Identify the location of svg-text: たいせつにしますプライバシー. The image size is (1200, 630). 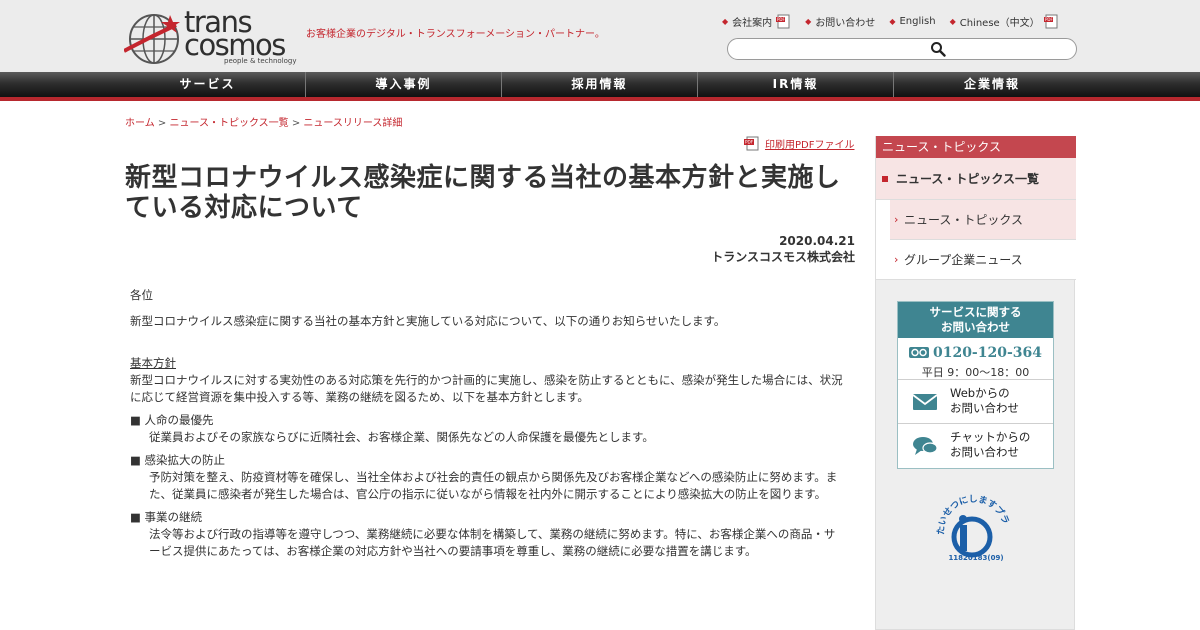
(973, 512).